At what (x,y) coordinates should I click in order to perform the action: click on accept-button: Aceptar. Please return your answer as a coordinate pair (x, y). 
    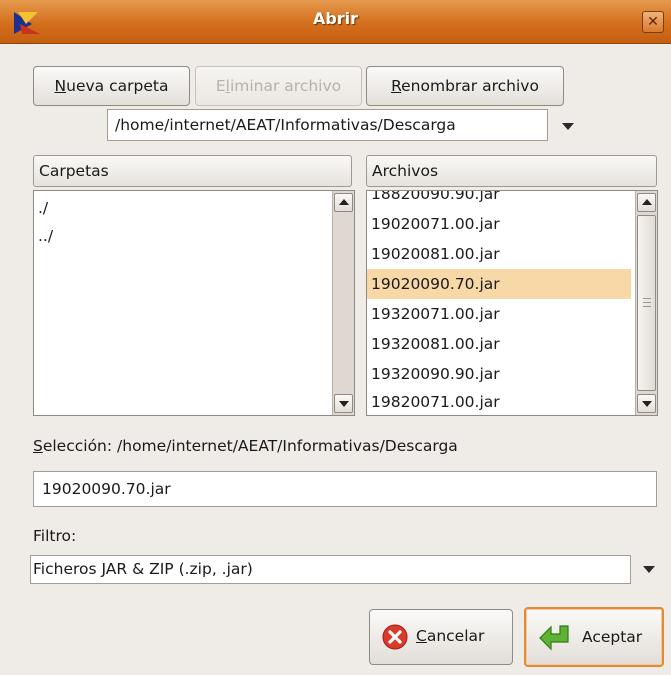
    Looking at the image, I should click on (594, 637).